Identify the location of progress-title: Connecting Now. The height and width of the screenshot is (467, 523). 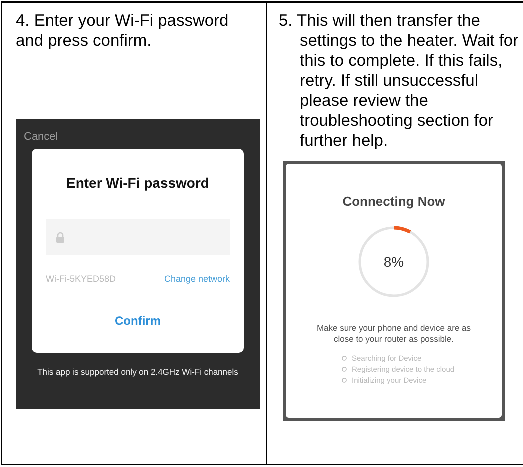
(394, 201).